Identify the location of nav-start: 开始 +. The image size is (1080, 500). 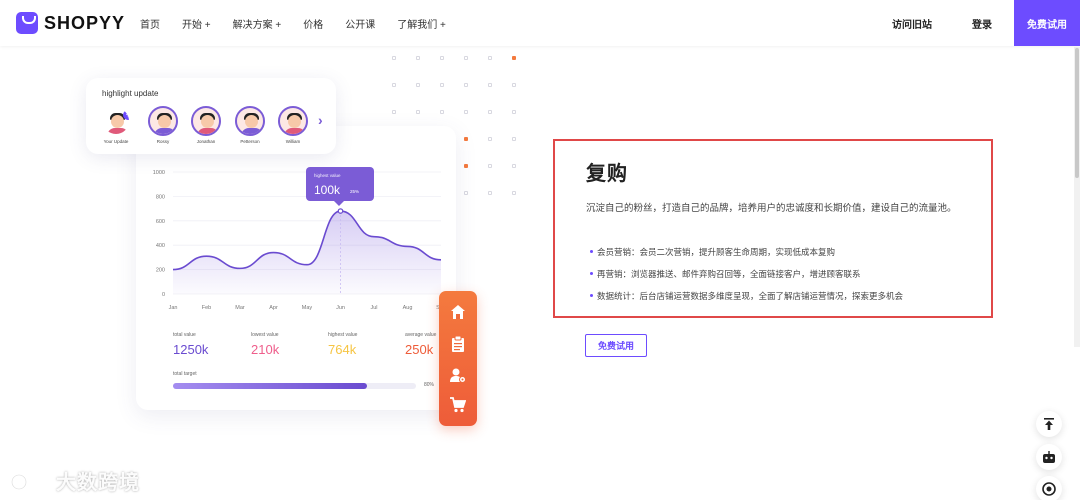
(196, 23).